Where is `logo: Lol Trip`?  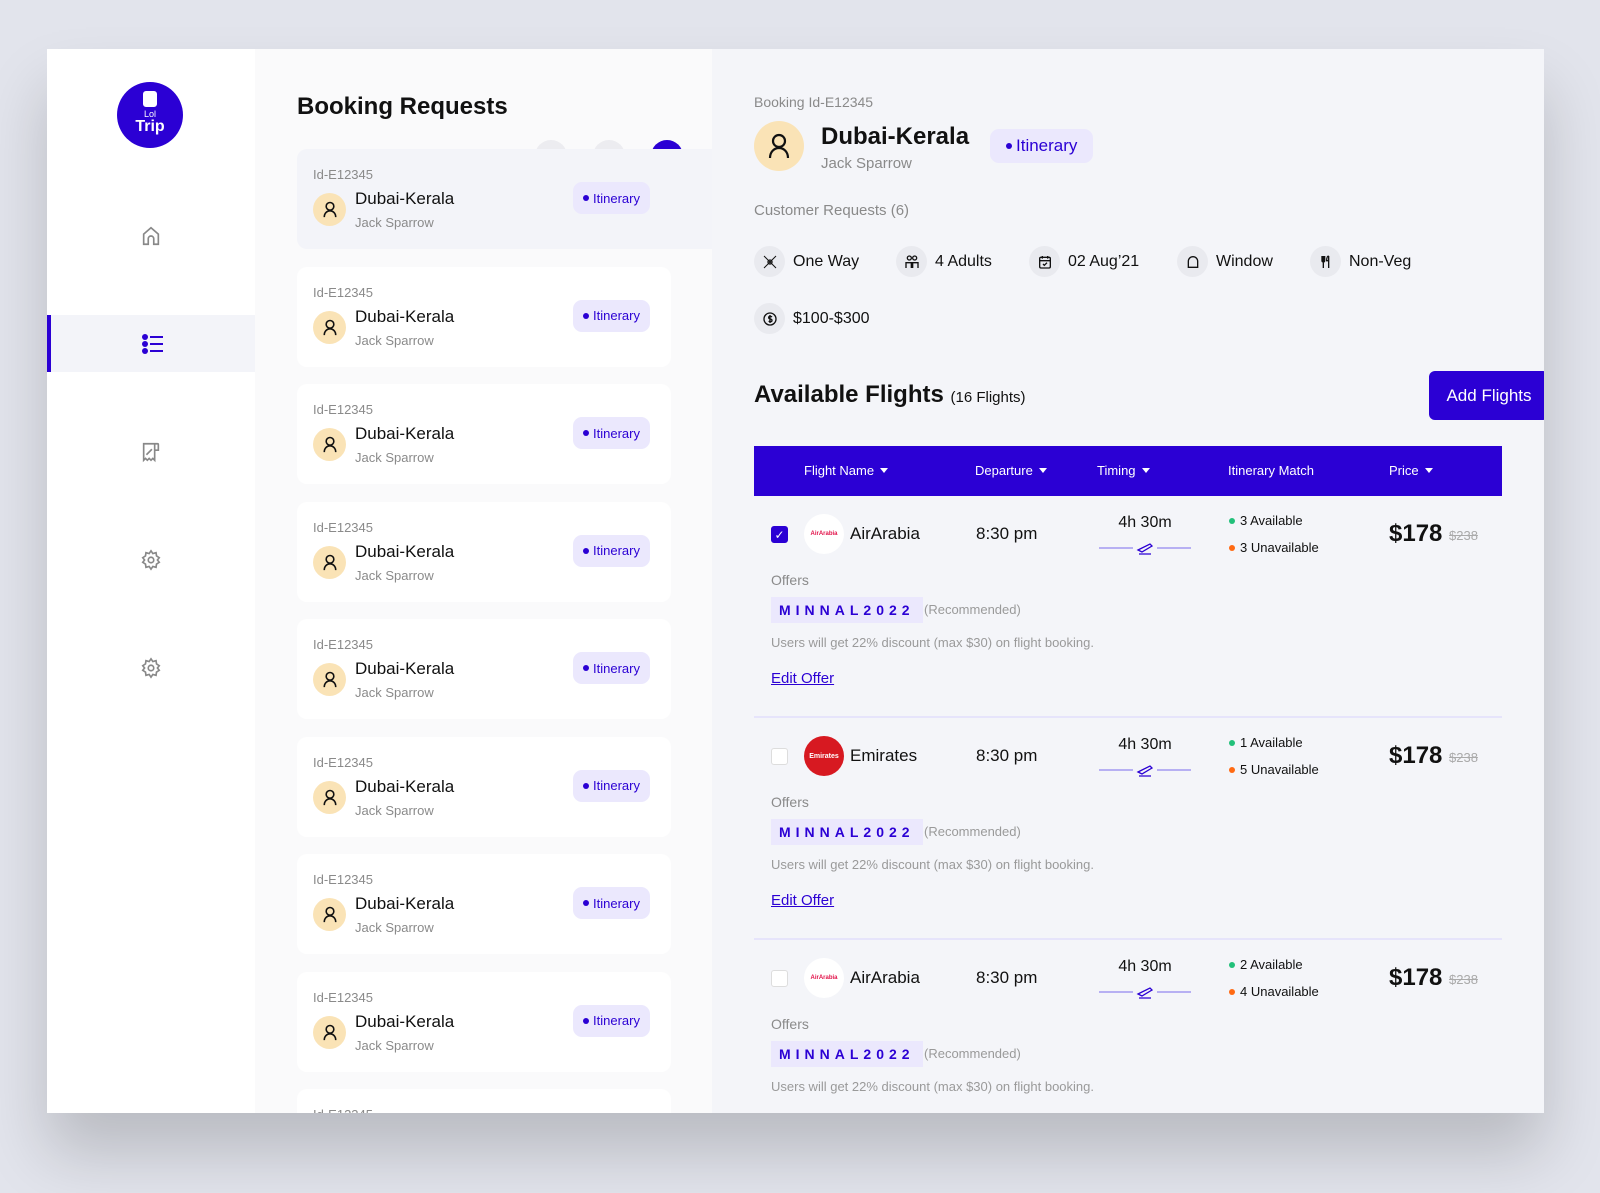
logo: Lol Trip is located at coordinates (150, 115).